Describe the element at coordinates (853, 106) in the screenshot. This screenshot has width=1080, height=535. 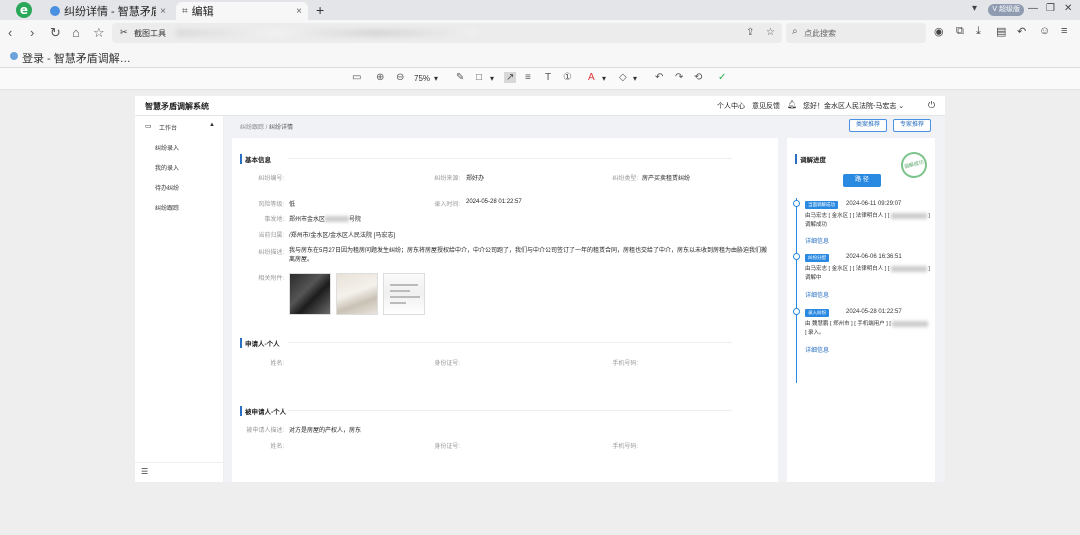
I see `user-greeting: 您好！金水区人民法院-马宏志 ⌄` at that location.